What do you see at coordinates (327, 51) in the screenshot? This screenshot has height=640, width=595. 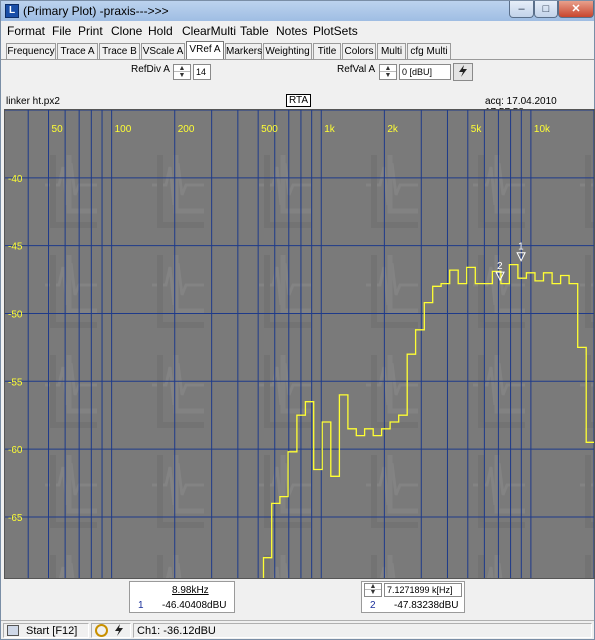 I see `tab-title: Title` at bounding box center [327, 51].